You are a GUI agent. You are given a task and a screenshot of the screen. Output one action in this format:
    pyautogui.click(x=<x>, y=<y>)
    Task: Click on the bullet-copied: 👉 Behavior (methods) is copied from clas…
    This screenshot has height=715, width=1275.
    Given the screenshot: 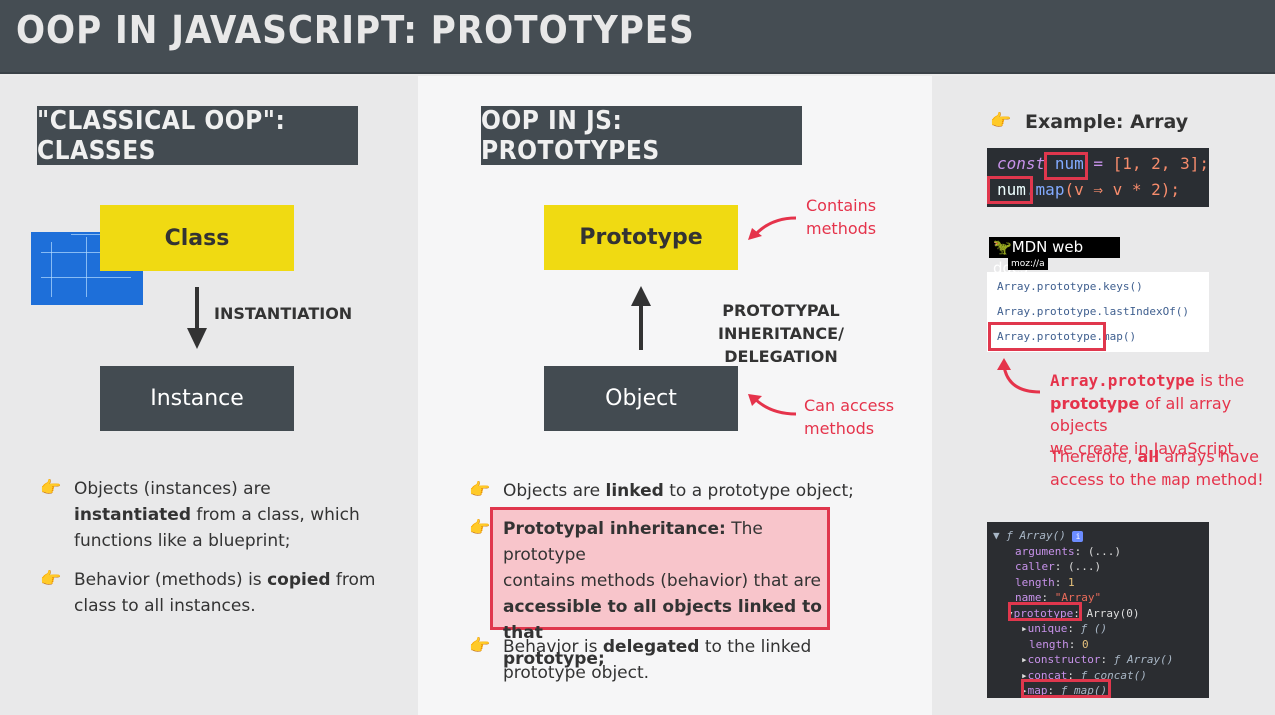 What is the action you would take?
    pyautogui.click(x=212, y=593)
    